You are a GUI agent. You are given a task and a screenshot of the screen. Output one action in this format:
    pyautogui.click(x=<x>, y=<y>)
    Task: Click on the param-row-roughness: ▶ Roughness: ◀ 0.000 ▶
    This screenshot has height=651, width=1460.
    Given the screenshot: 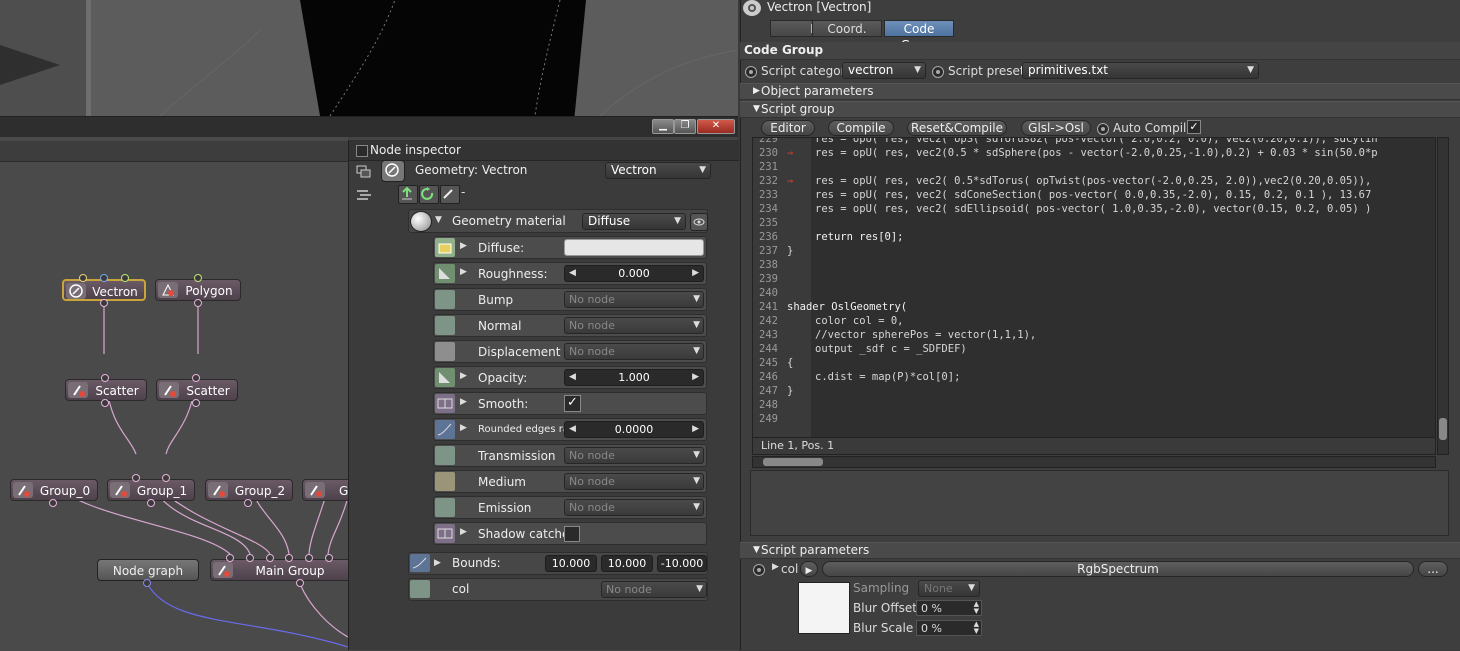 What is the action you would take?
    pyautogui.click(x=570, y=273)
    